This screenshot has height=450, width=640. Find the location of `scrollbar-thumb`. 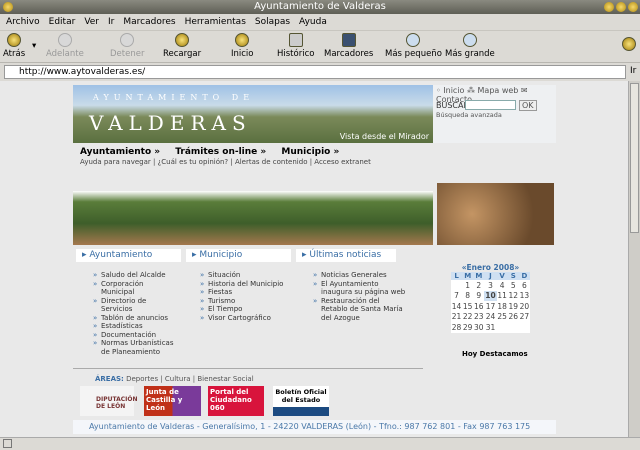

scrollbar-thumb is located at coordinates (634, 158).